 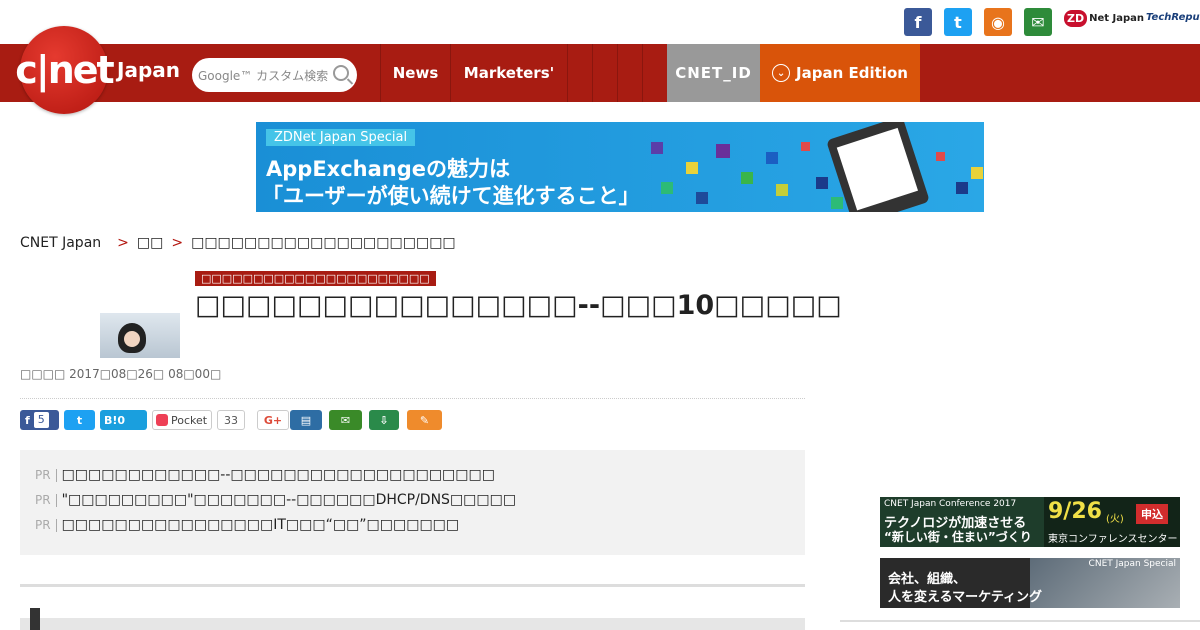 I want to click on zdnet-link: ZD Net Japan, so click(x=1104, y=18).